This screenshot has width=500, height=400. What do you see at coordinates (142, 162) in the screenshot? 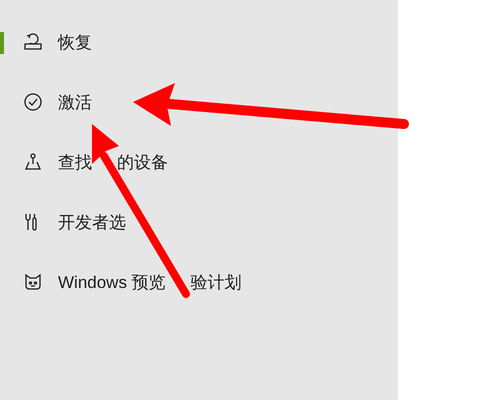
I see `nav-label: 的设备` at bounding box center [142, 162].